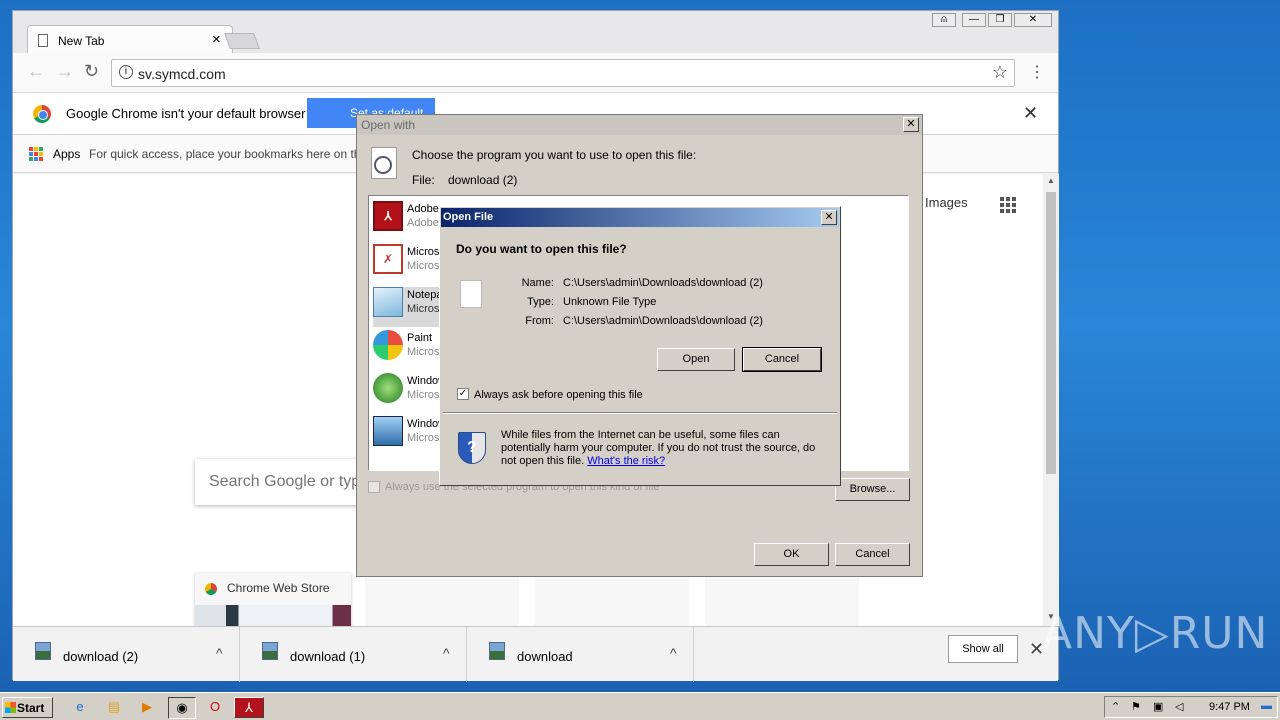 The image size is (1280, 720). What do you see at coordinates (1033, 20) in the screenshot?
I see `window-close-button: ✕` at bounding box center [1033, 20].